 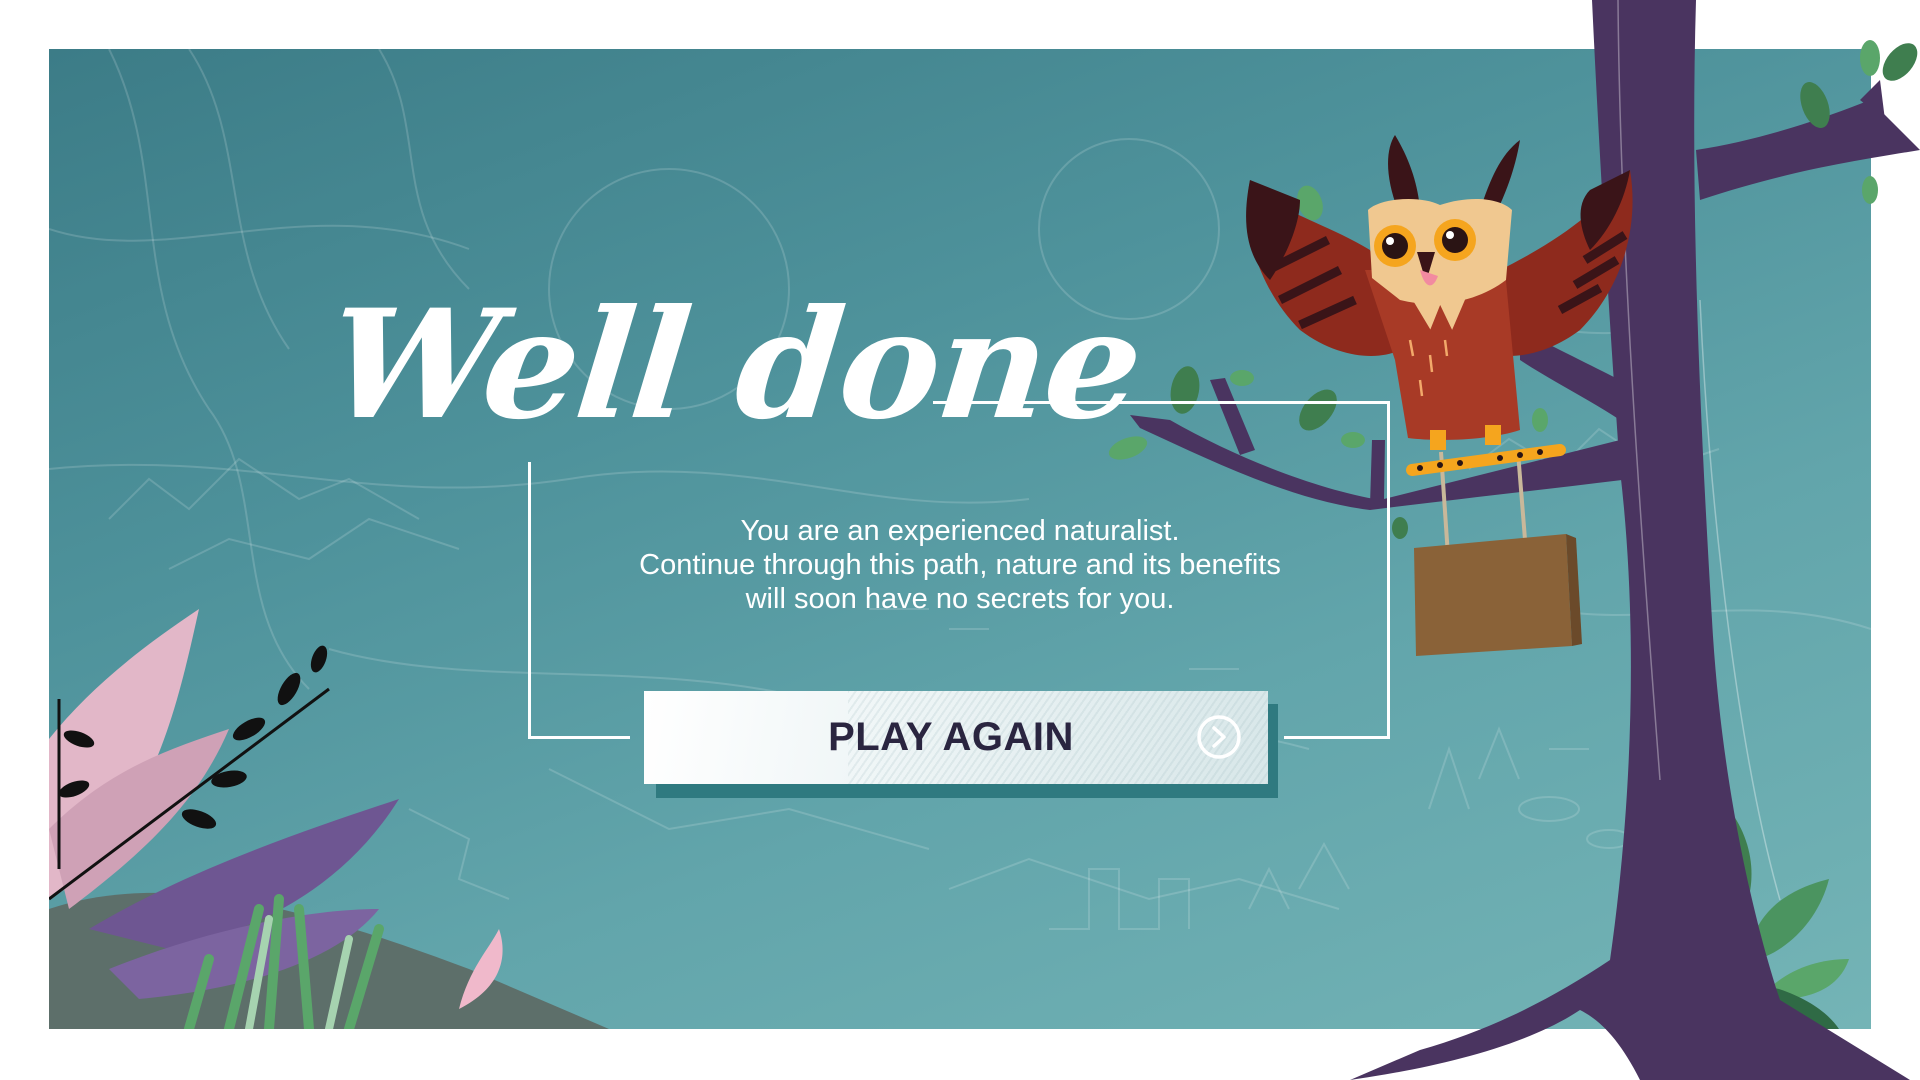 I want to click on frame-line-top, so click(x=1161, y=402).